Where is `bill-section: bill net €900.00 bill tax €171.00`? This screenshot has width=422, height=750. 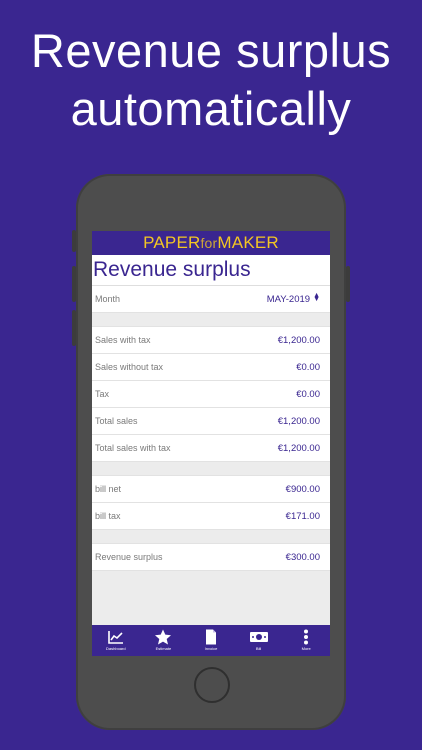
bill-section: bill net €900.00 bill tax €171.00 is located at coordinates (211, 503).